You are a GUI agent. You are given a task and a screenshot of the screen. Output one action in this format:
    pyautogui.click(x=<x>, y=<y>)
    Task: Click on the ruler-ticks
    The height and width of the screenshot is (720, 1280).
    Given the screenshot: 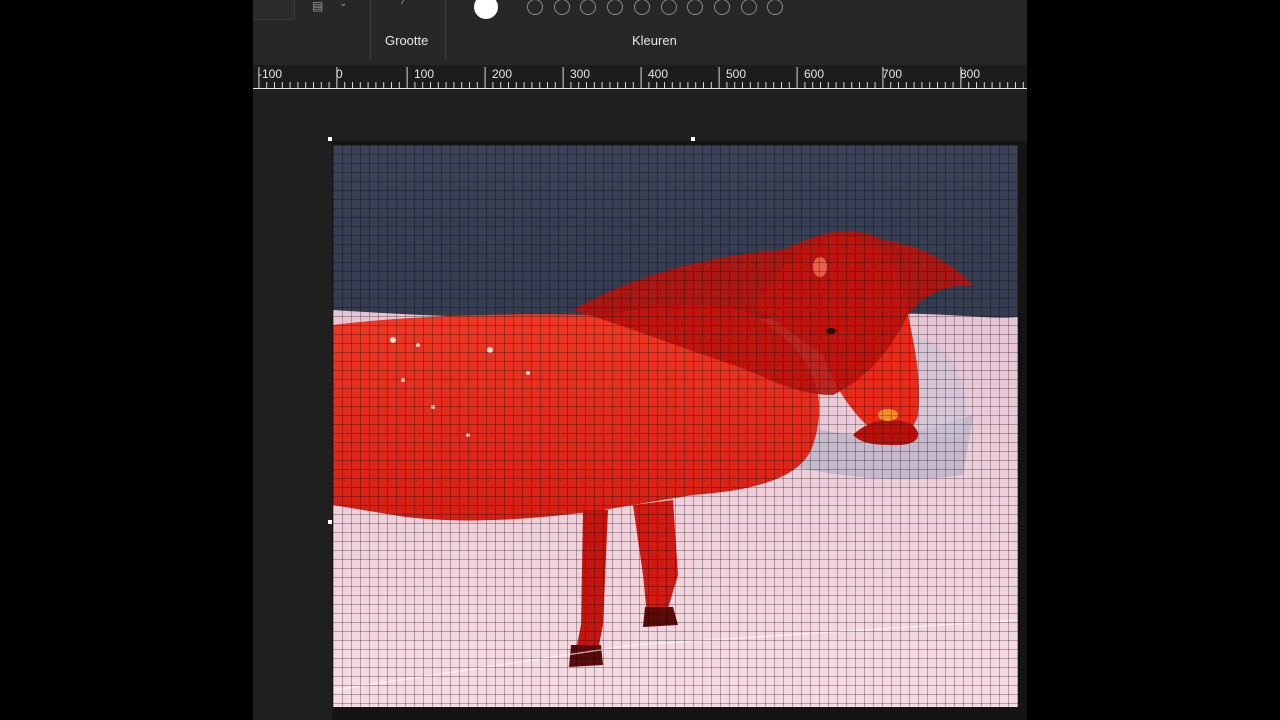 What is the action you would take?
    pyautogui.click(x=641, y=77)
    